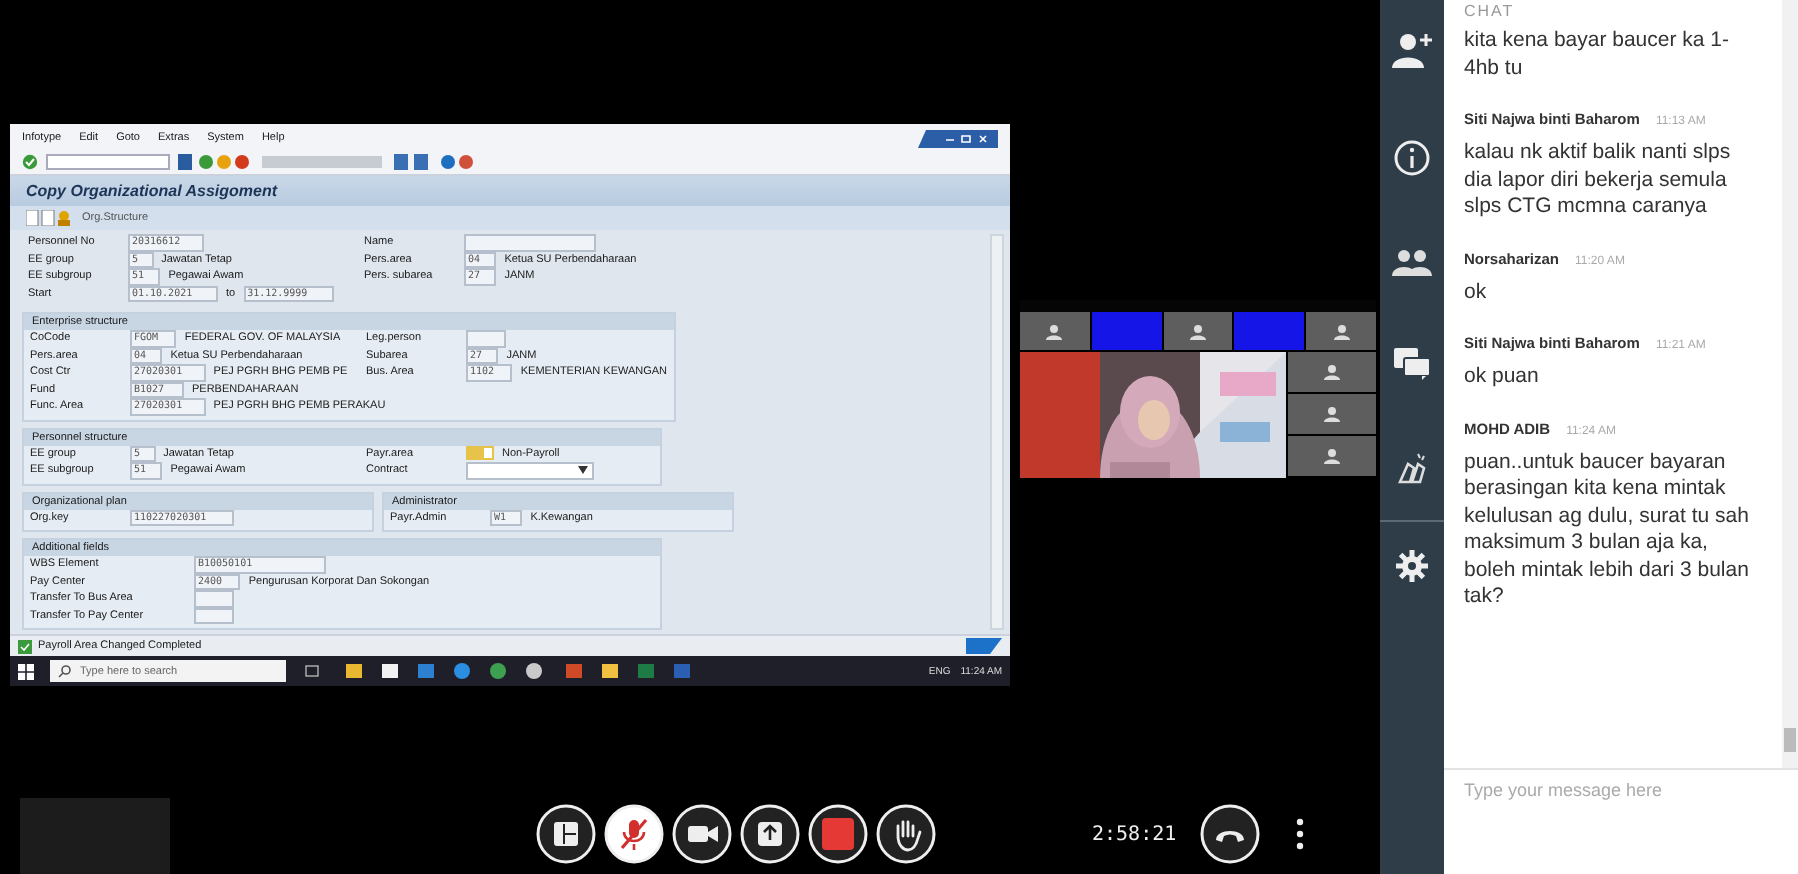  Describe the element at coordinates (838, 834) in the screenshot. I see `stop-button` at that location.